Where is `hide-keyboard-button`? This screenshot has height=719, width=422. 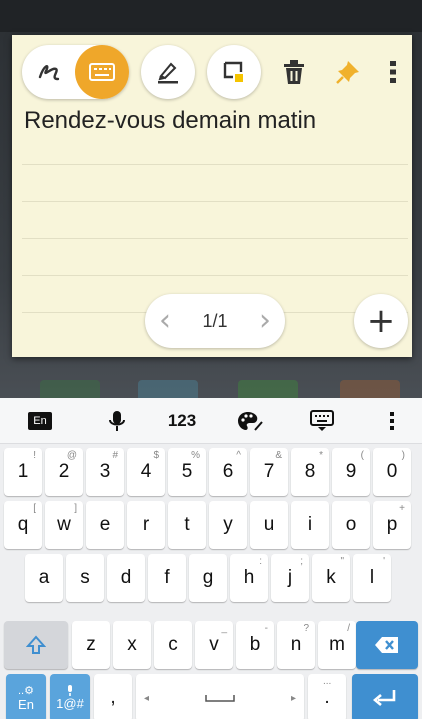
hide-keyboard-button is located at coordinates (322, 421).